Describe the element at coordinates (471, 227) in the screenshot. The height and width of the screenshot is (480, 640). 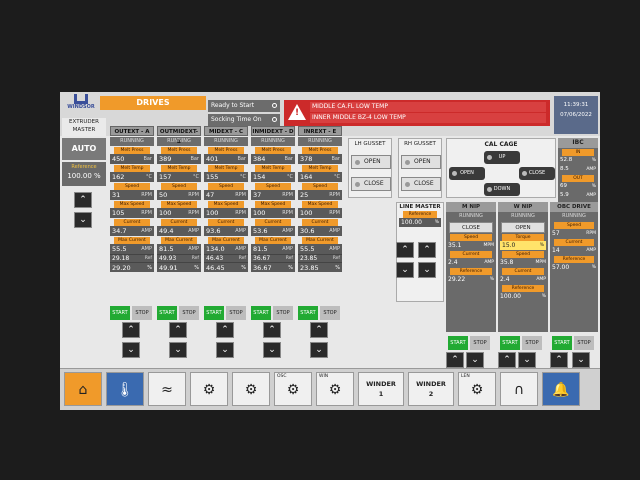
I see `m-nip-close-button: CLOSE` at that location.